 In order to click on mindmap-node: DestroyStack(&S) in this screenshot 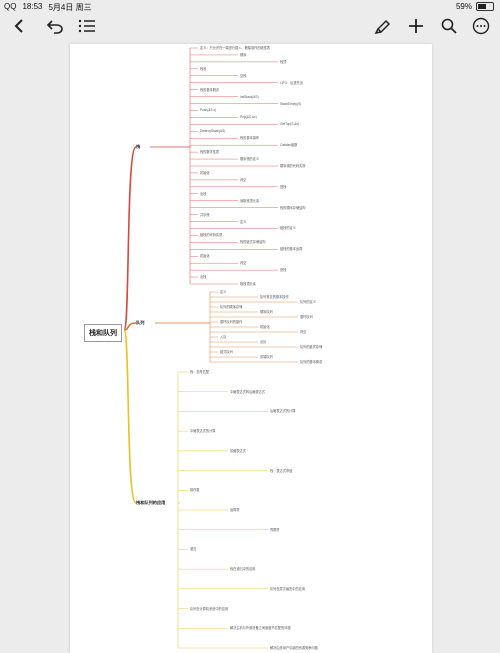, I will do `click(212, 131)`.